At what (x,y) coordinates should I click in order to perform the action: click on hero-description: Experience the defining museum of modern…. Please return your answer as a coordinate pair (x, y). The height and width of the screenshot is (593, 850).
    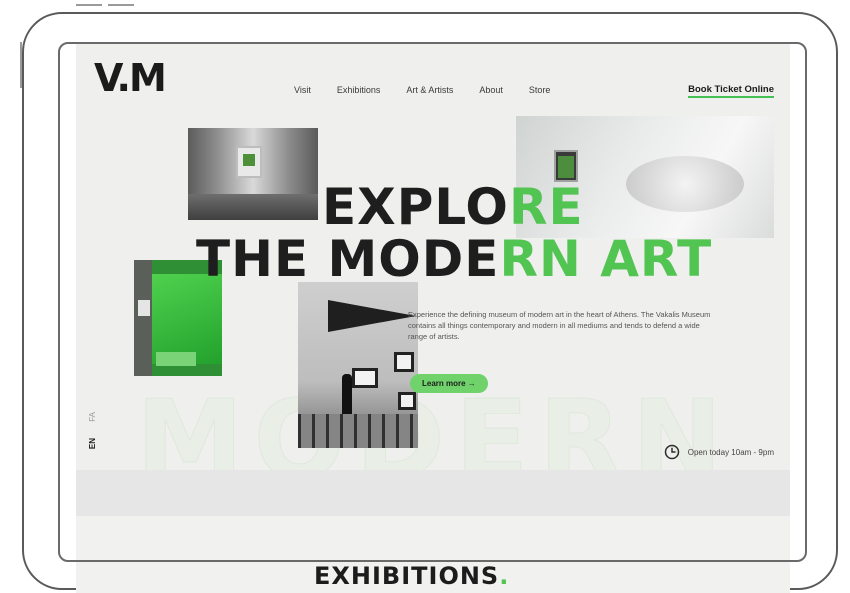
    Looking at the image, I should click on (559, 325).